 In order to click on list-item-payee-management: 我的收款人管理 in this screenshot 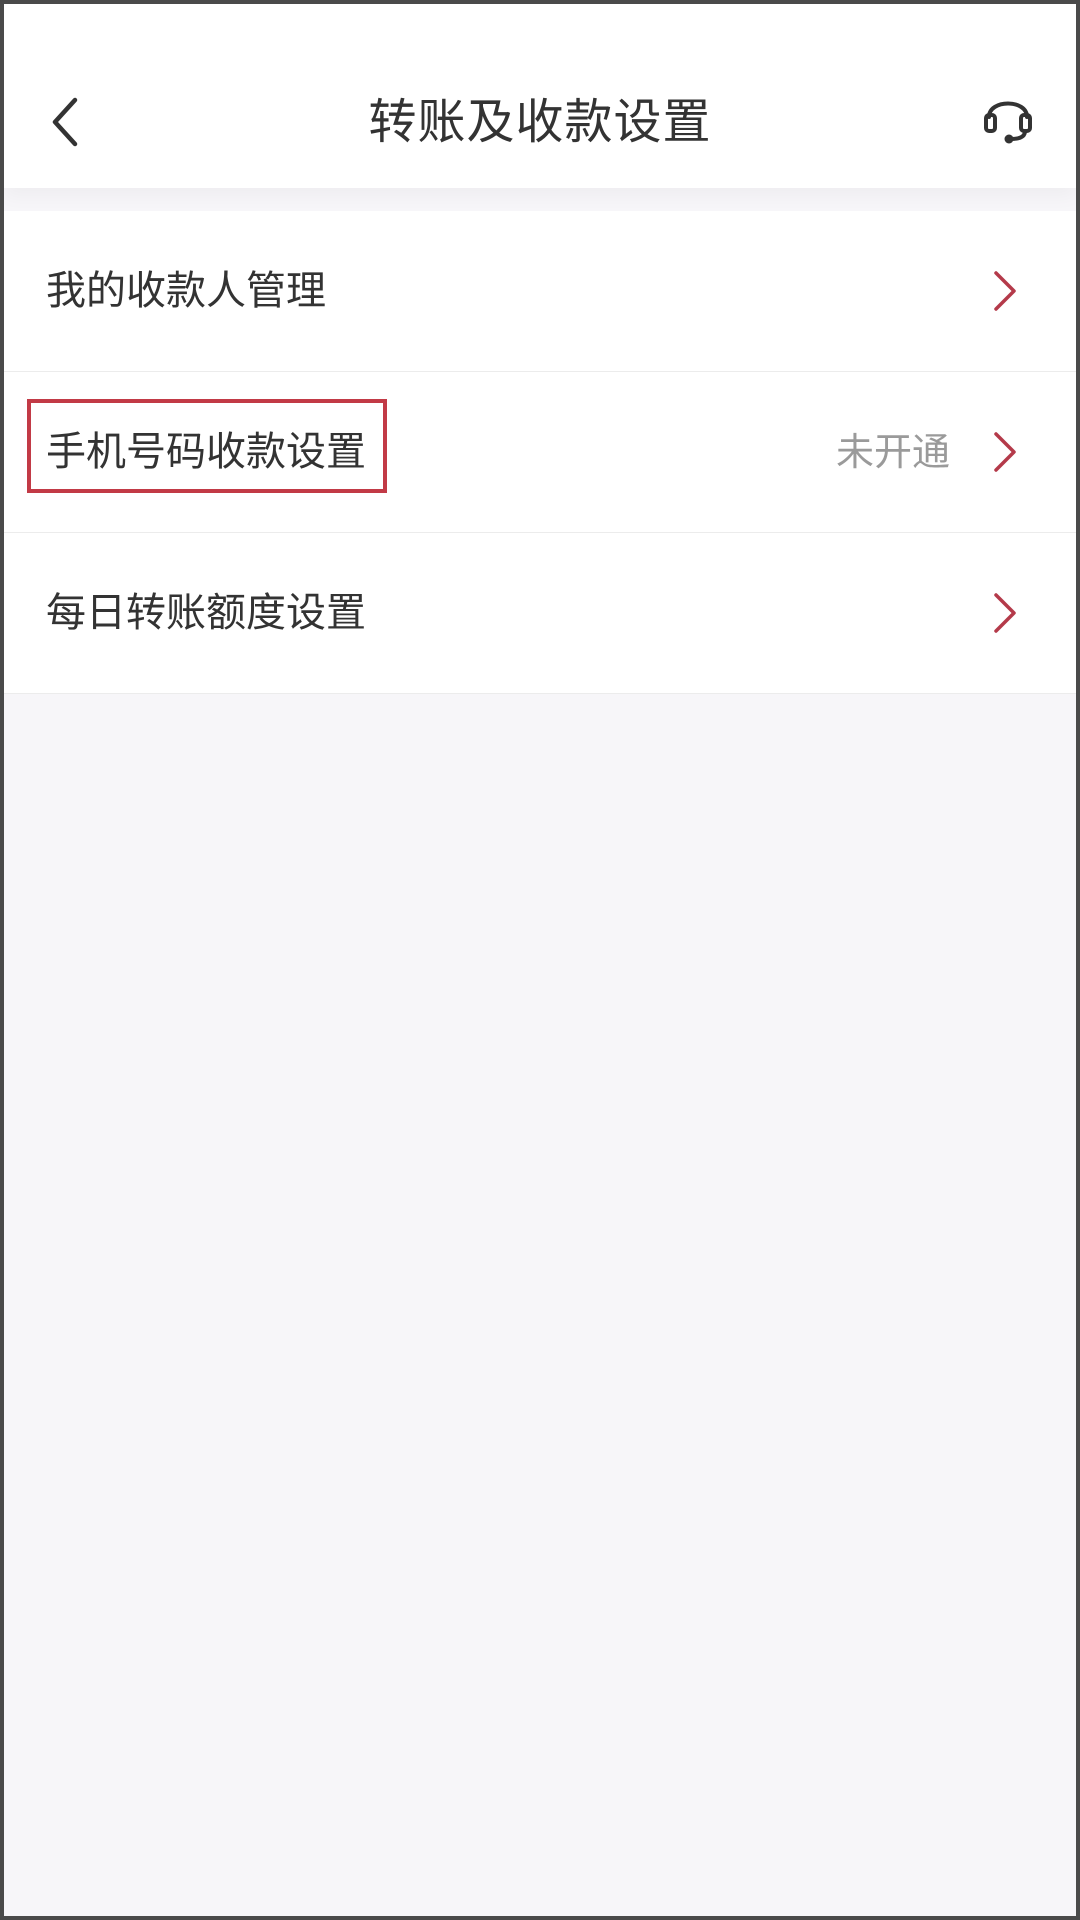, I will do `click(540, 291)`.